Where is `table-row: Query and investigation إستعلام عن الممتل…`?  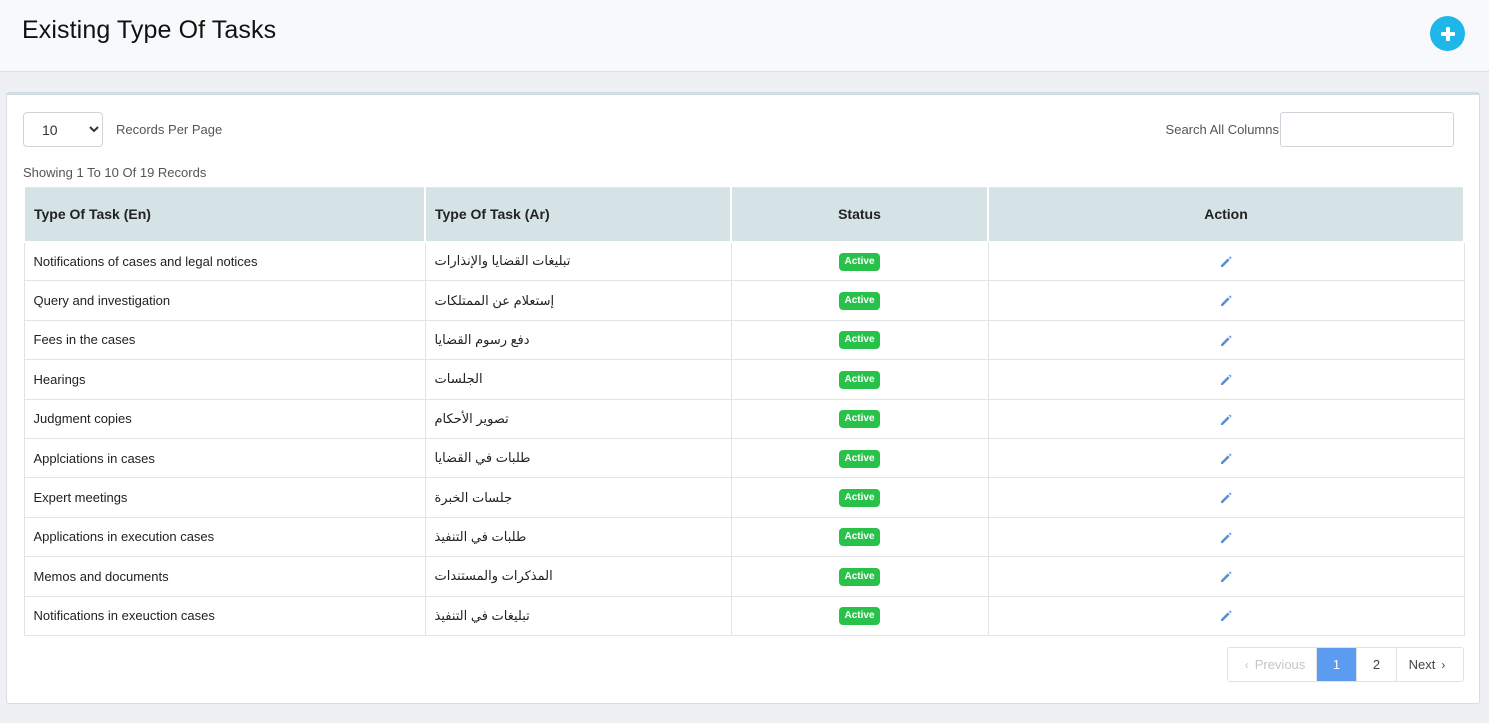
table-row: Query and investigation إستعلام عن الممتل… is located at coordinates (744, 300).